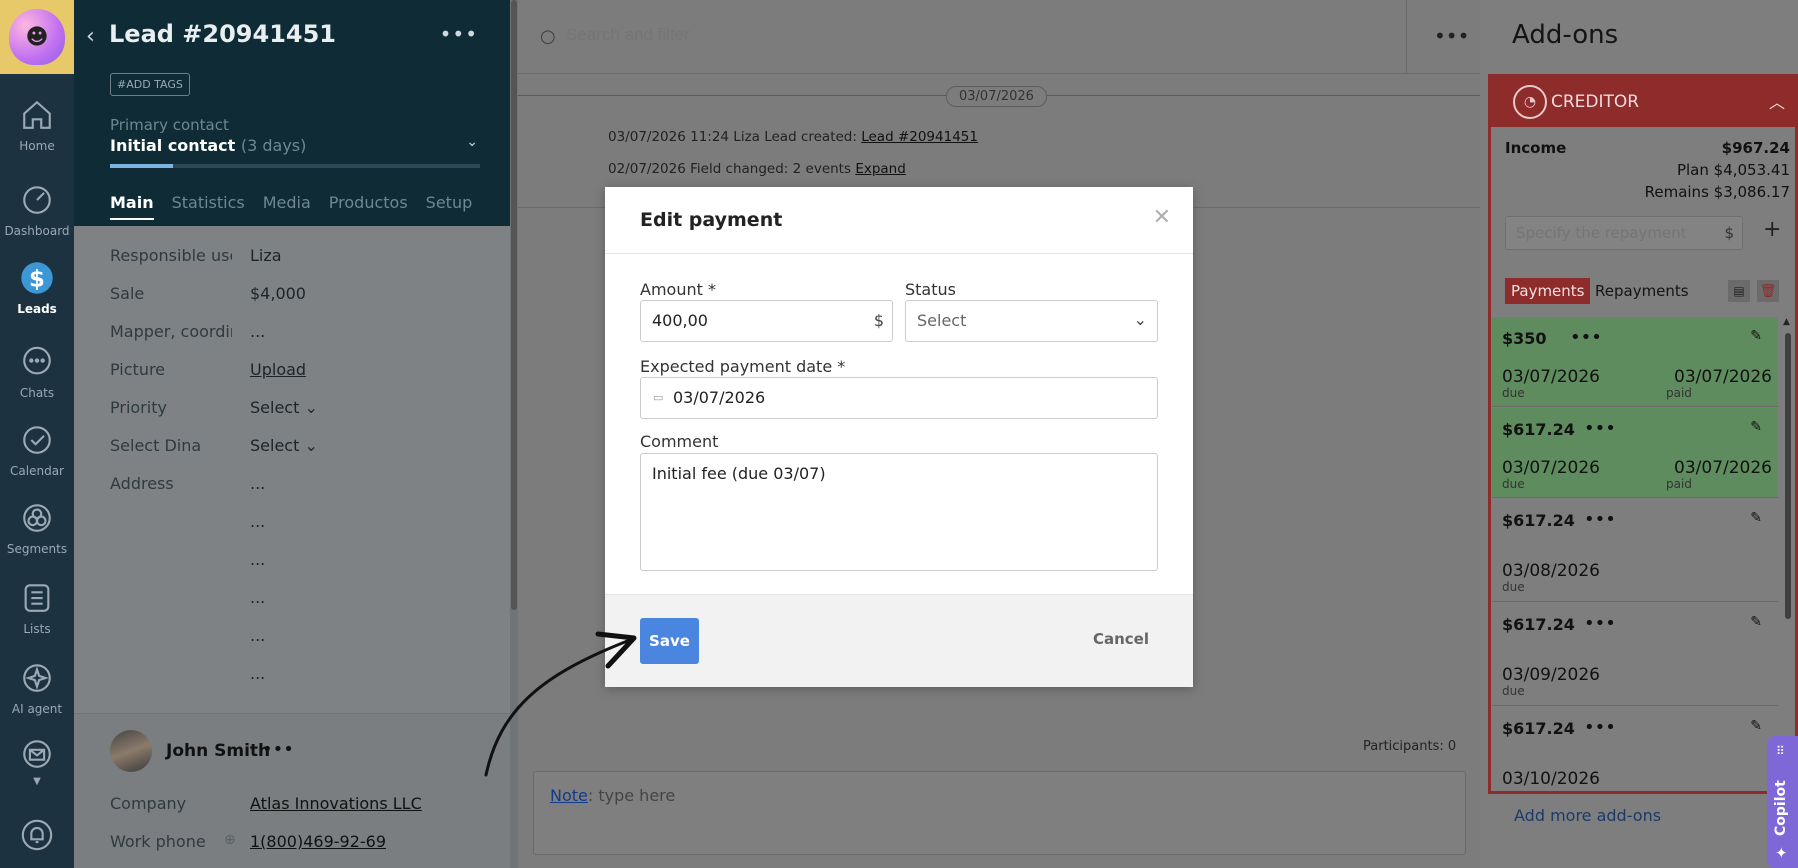  I want to click on feed-more-icon: •••, so click(1451, 36).